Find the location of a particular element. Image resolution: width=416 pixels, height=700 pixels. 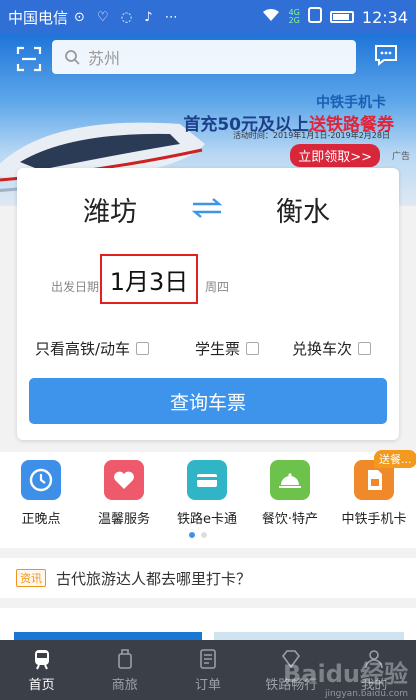

search-icon is located at coordinates (72, 57).